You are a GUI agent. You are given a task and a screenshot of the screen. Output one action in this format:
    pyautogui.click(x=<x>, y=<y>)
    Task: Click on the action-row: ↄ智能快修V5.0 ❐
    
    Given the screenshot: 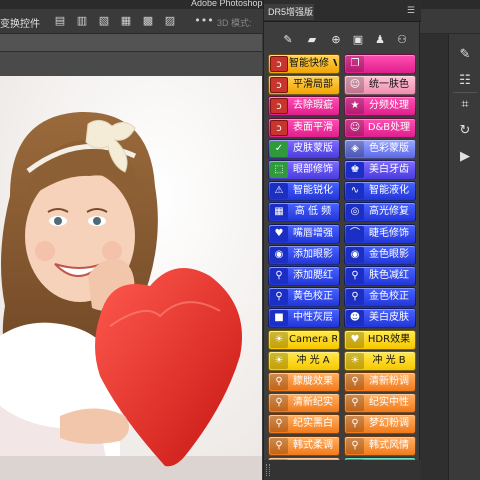 What is the action you would take?
    pyautogui.click(x=343, y=64)
    